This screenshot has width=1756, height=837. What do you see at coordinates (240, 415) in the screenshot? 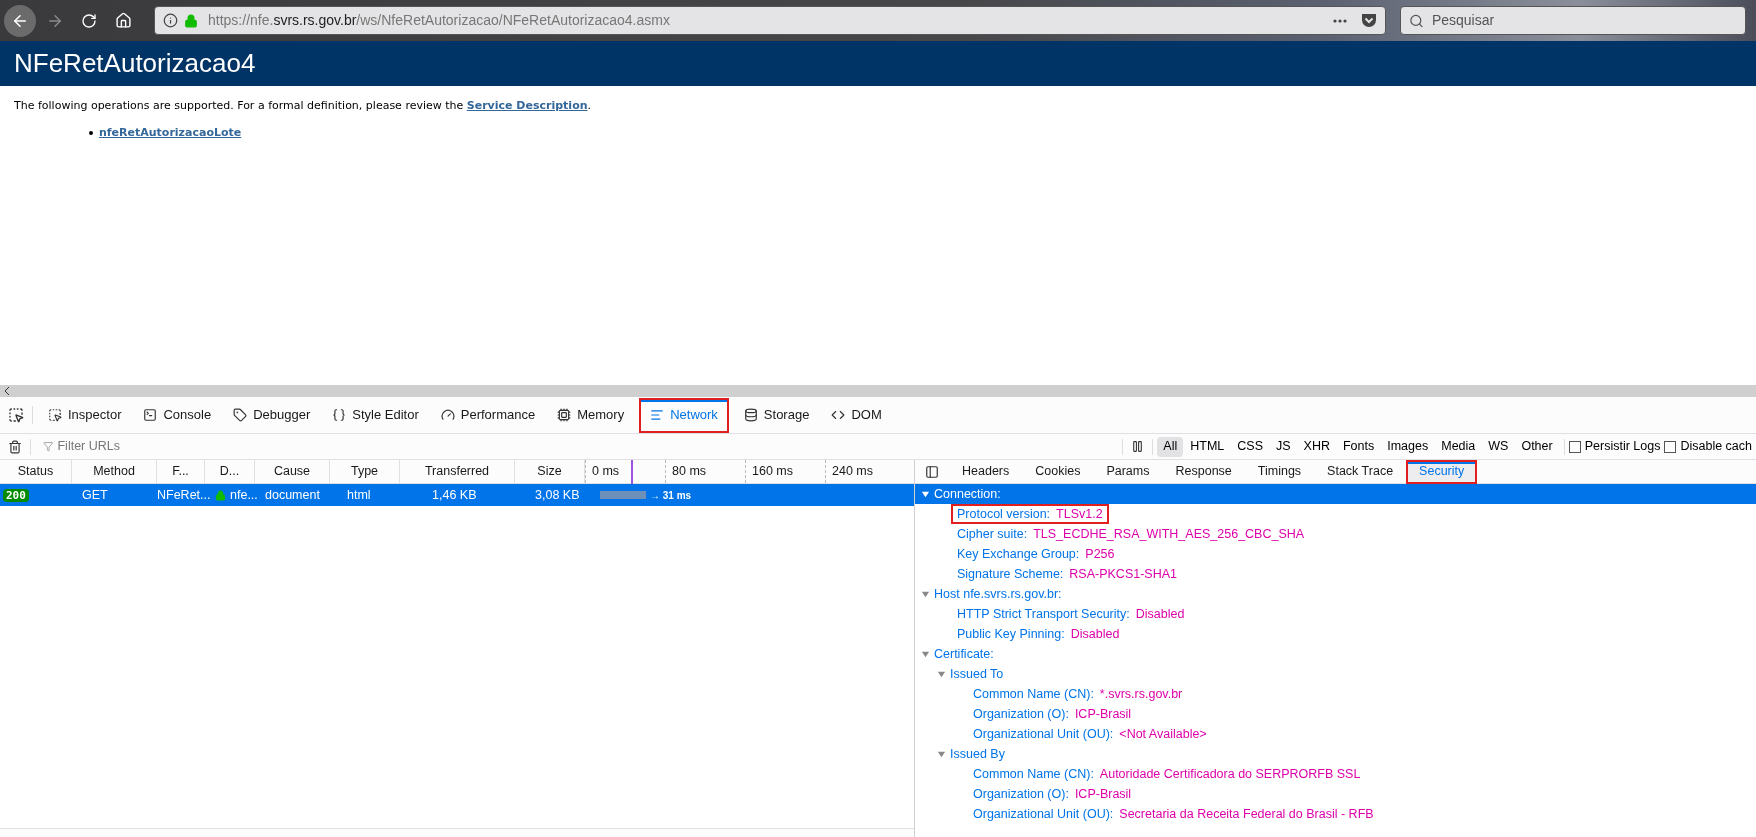
I see `tag-icon` at bounding box center [240, 415].